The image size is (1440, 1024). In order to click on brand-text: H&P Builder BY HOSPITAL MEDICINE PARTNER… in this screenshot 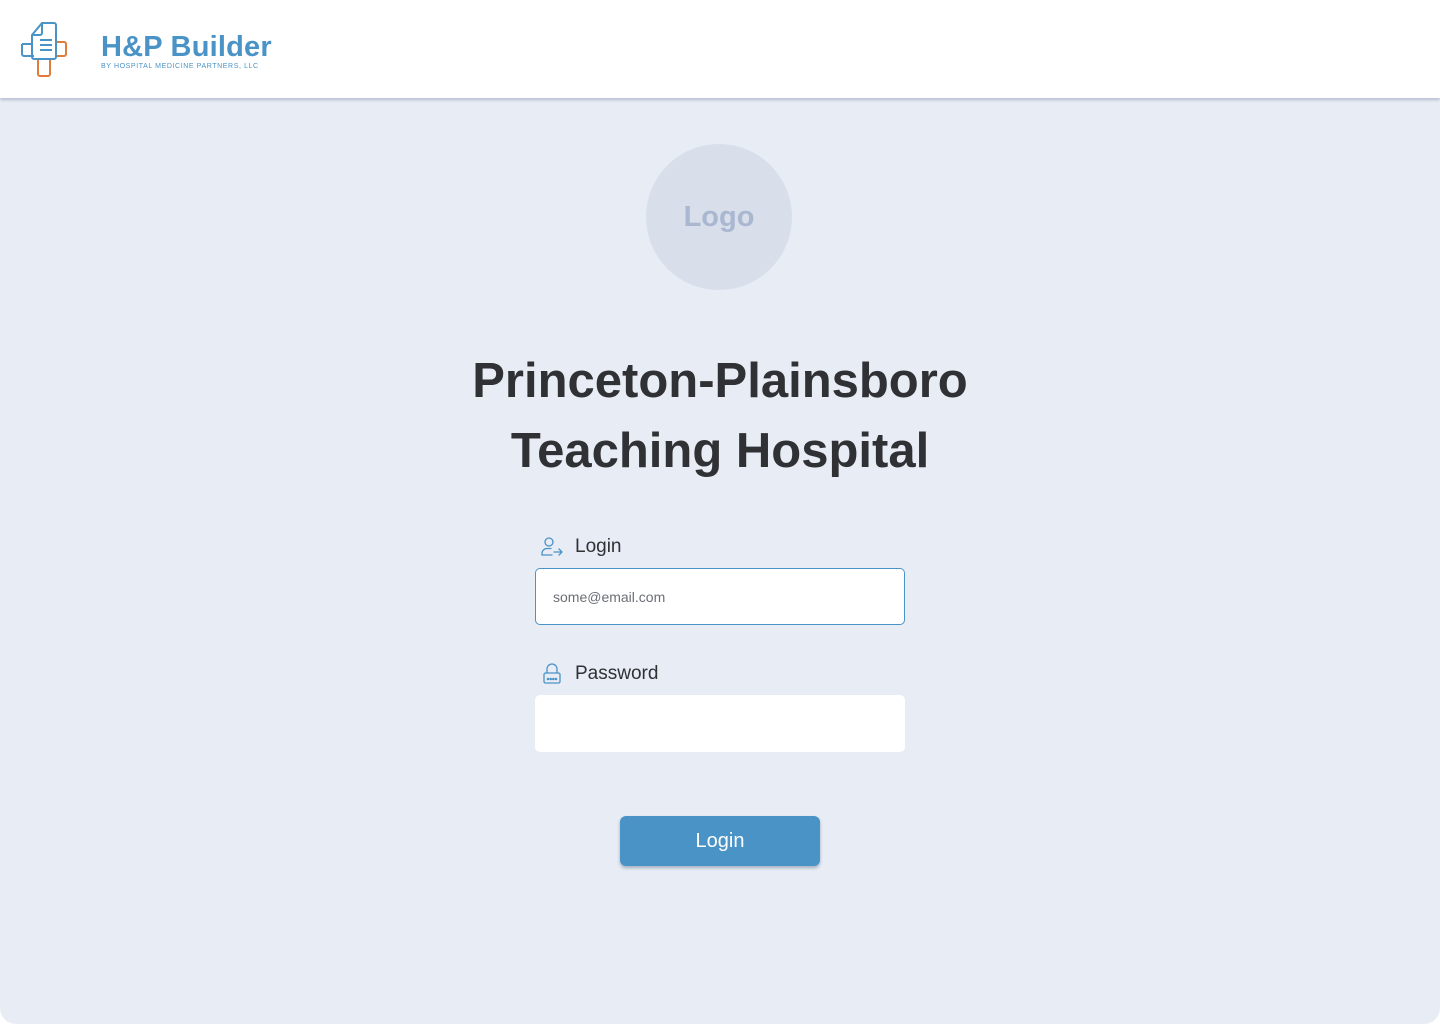, I will do `click(186, 51)`.